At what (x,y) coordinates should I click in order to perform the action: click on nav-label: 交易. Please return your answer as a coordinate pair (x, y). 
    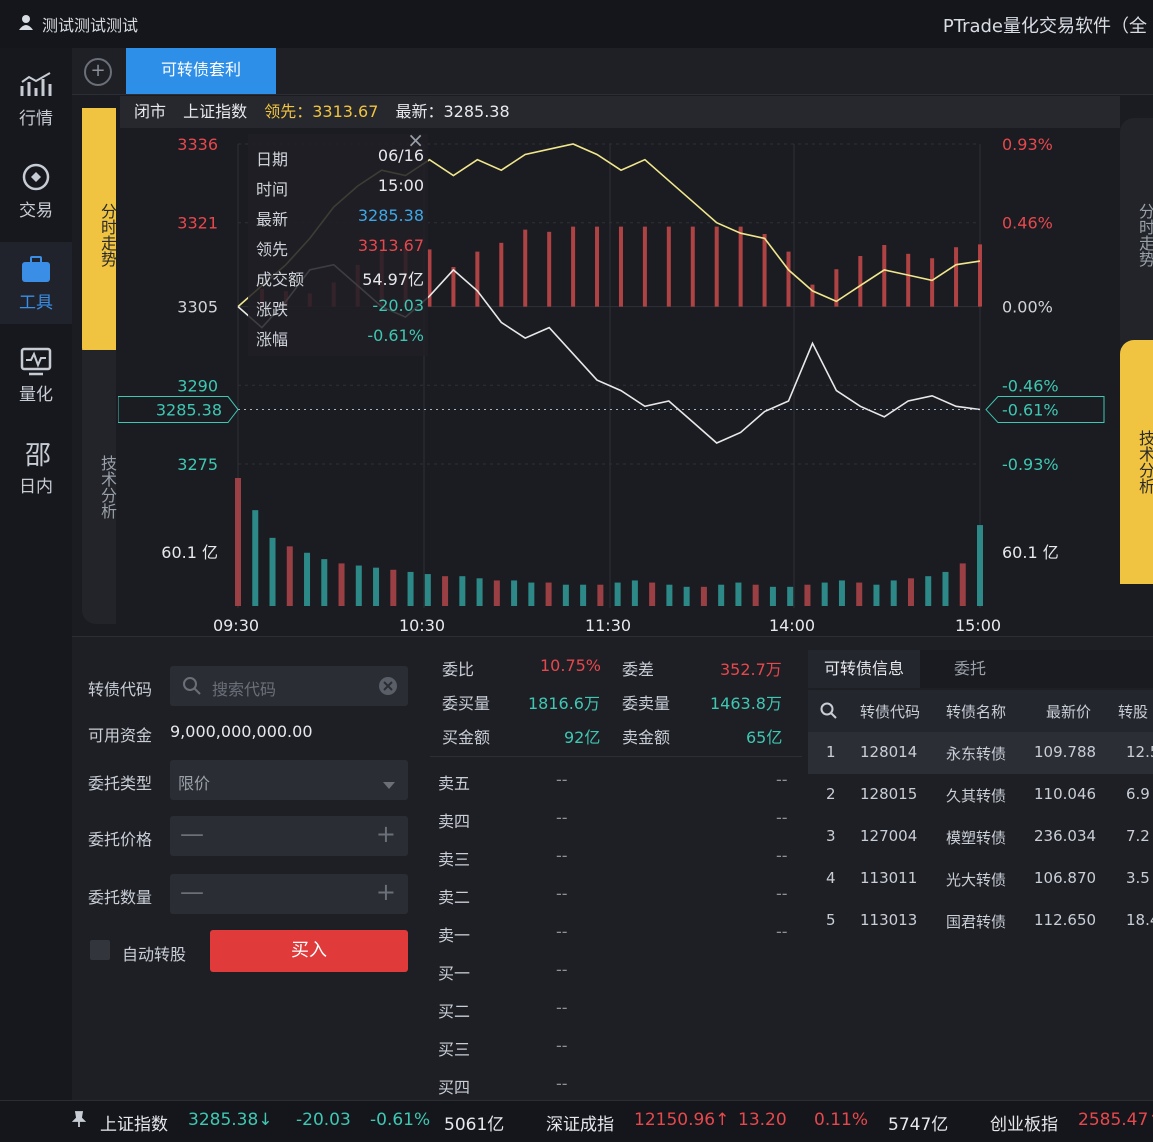
    Looking at the image, I should click on (36, 210).